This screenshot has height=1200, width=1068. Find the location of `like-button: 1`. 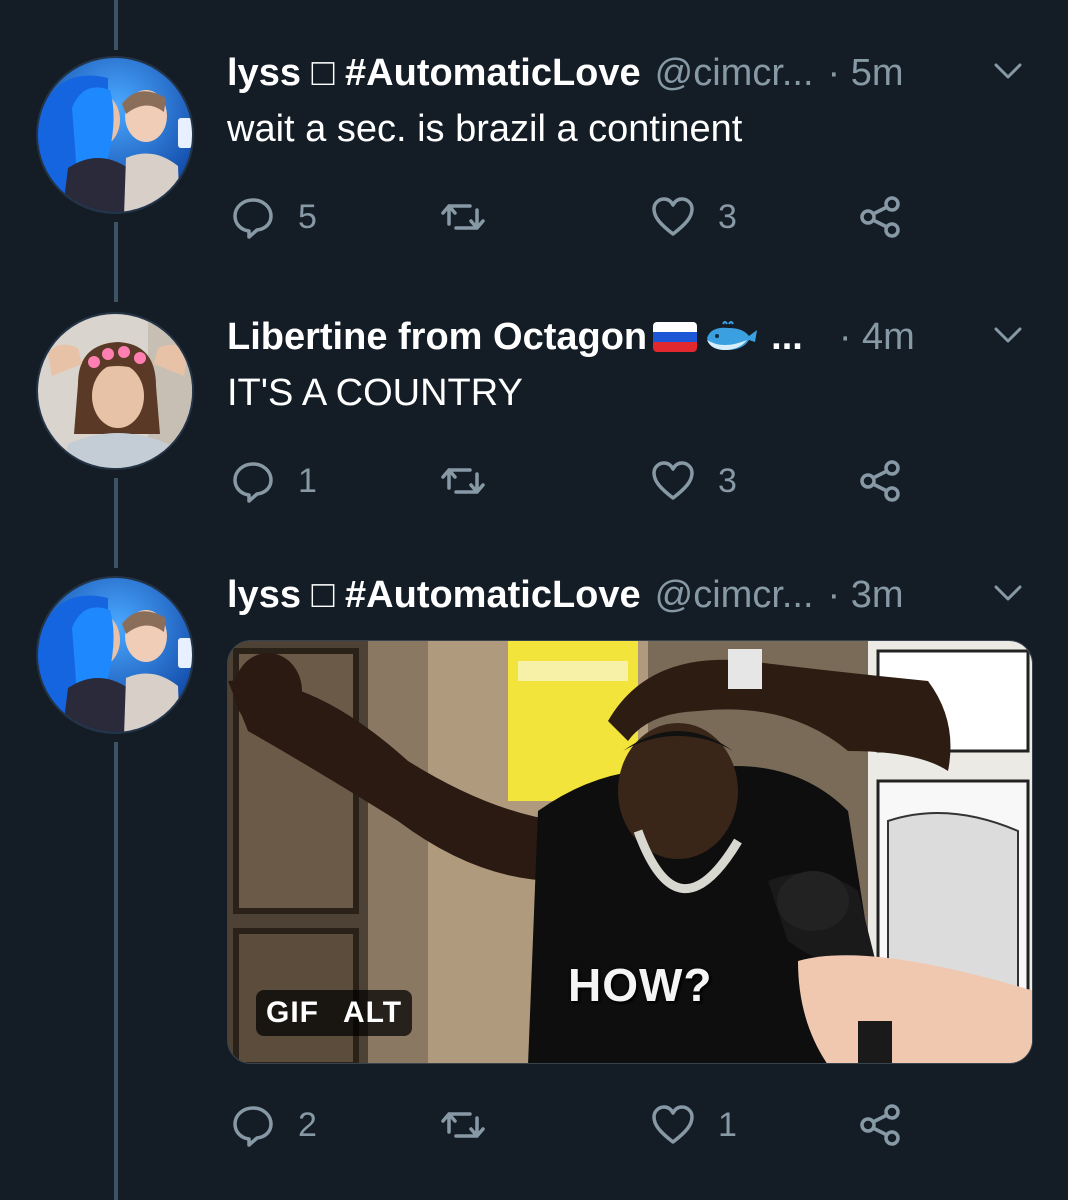

like-button: 1 is located at coordinates (693, 1125).